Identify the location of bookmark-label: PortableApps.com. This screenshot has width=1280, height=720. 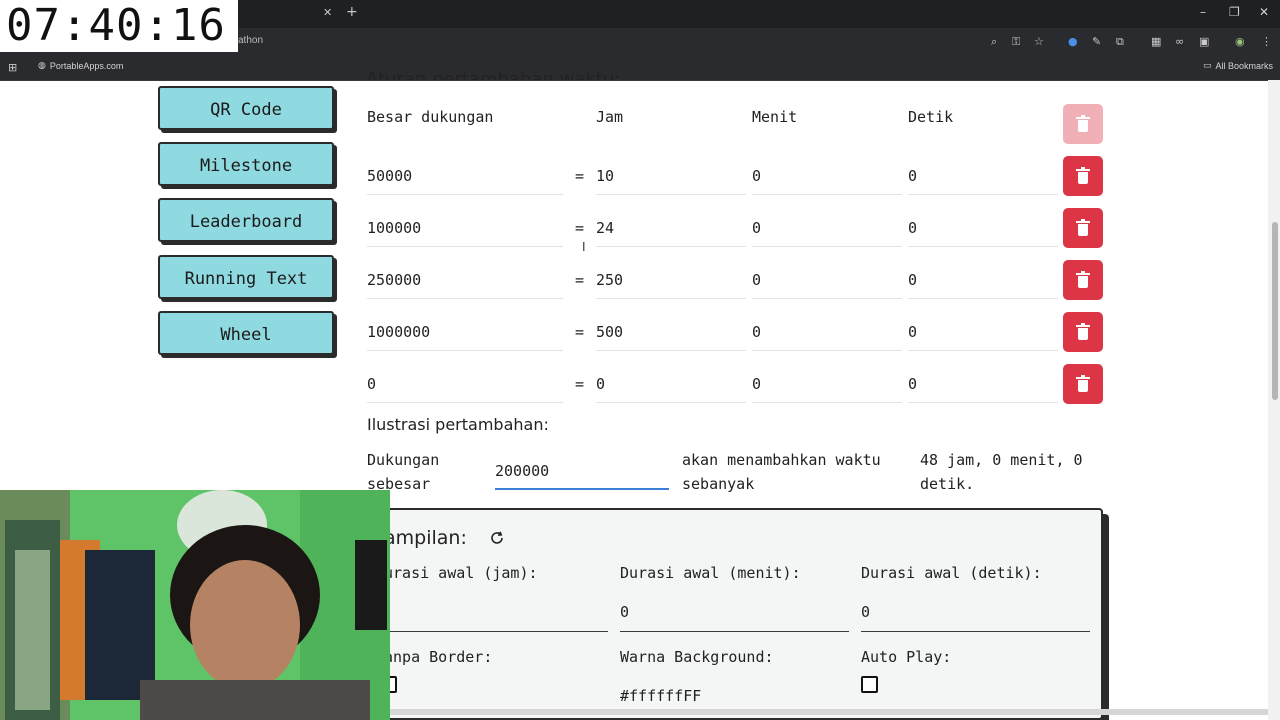
(86, 66).